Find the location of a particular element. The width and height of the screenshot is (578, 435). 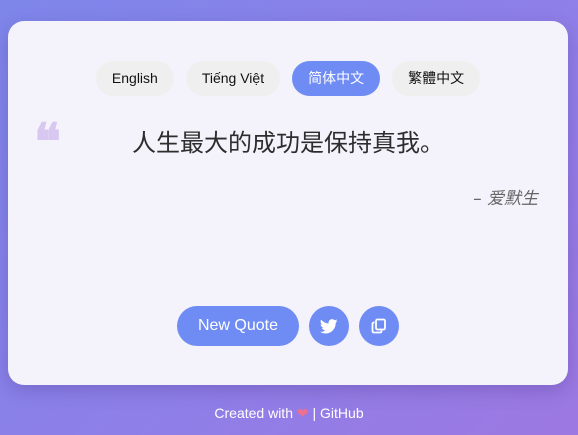

lang-button-traditional-chinese: 繁體中文 is located at coordinates (436, 78).